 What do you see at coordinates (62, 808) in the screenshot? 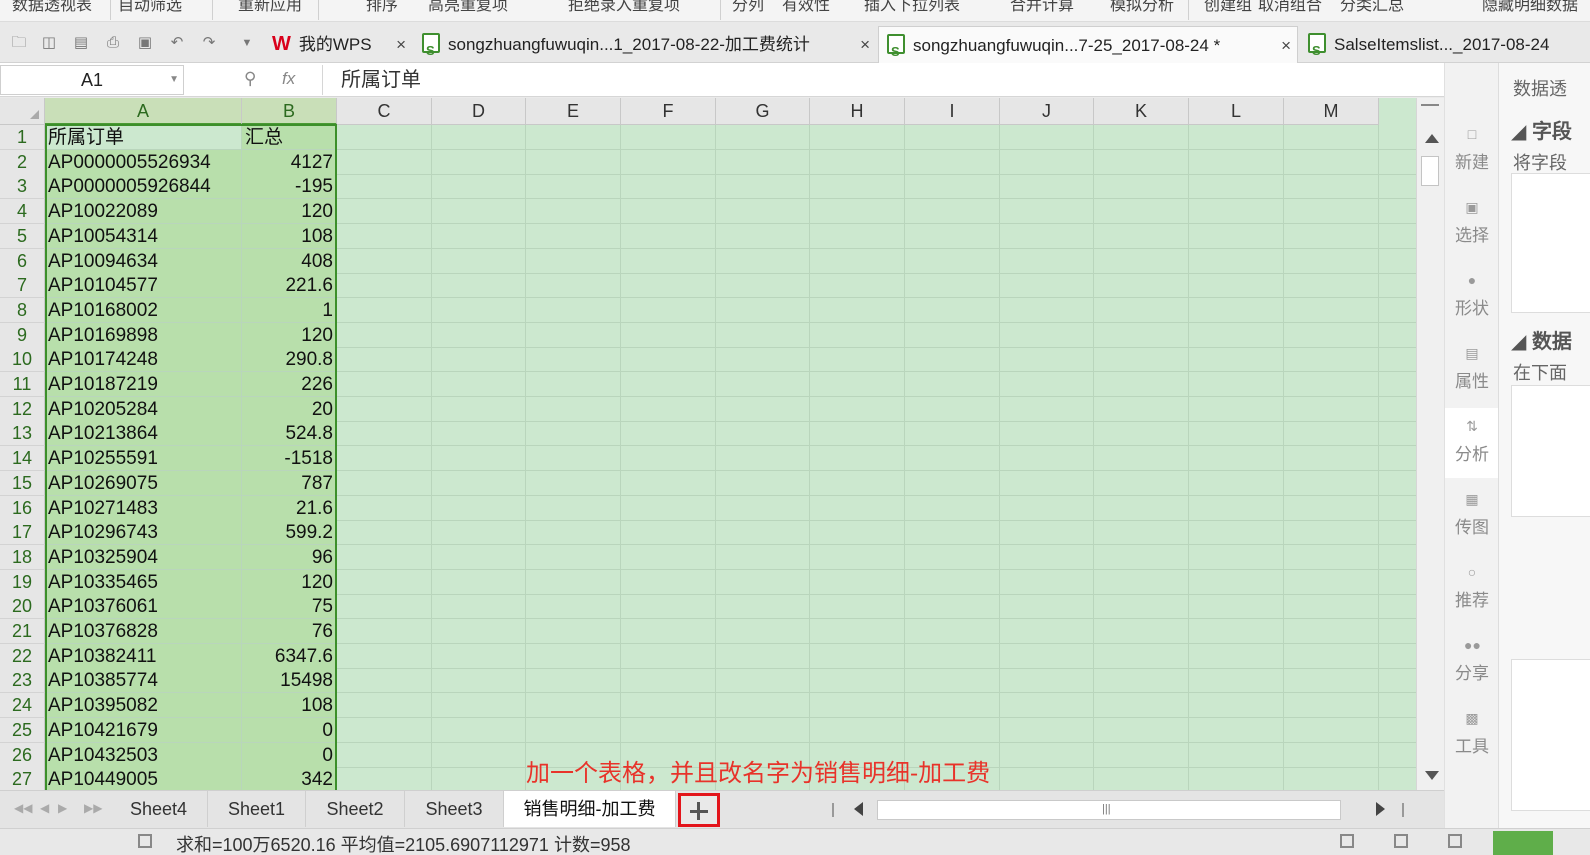
I see `next-sheet-icon: ▶` at bounding box center [62, 808].